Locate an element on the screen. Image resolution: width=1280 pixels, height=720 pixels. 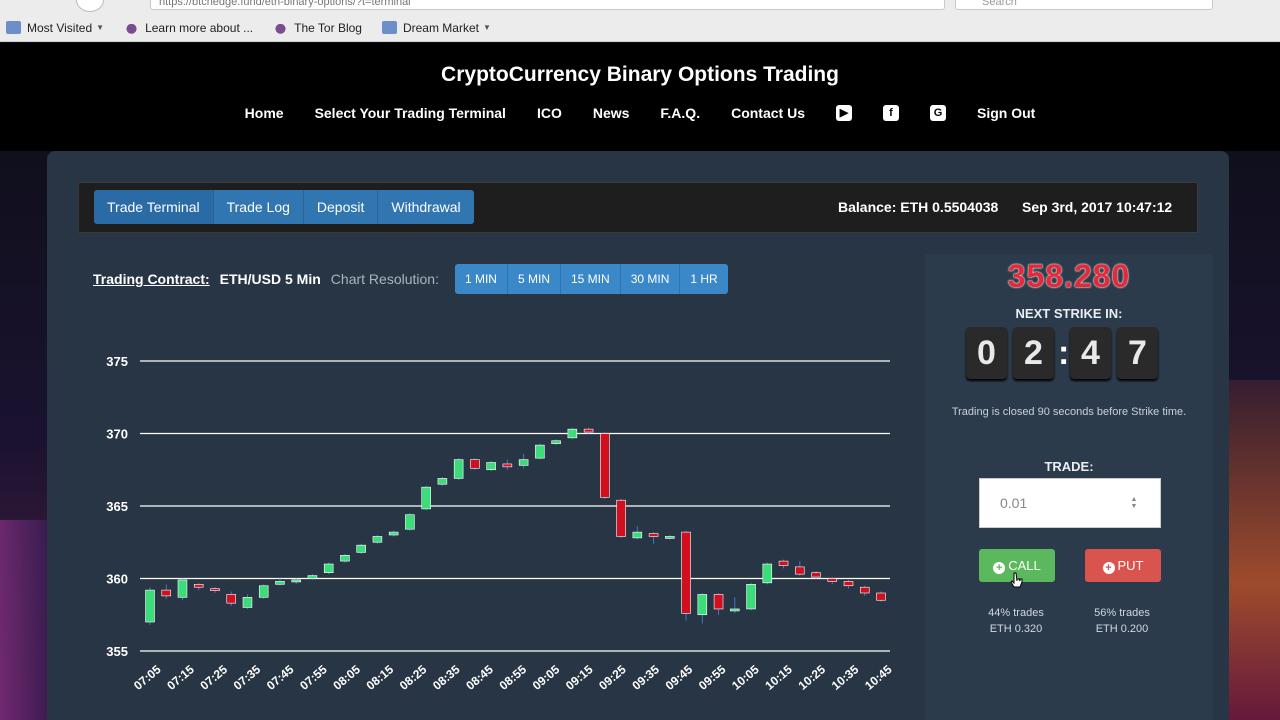
countdown-digit: 4 is located at coordinates (1090, 353).